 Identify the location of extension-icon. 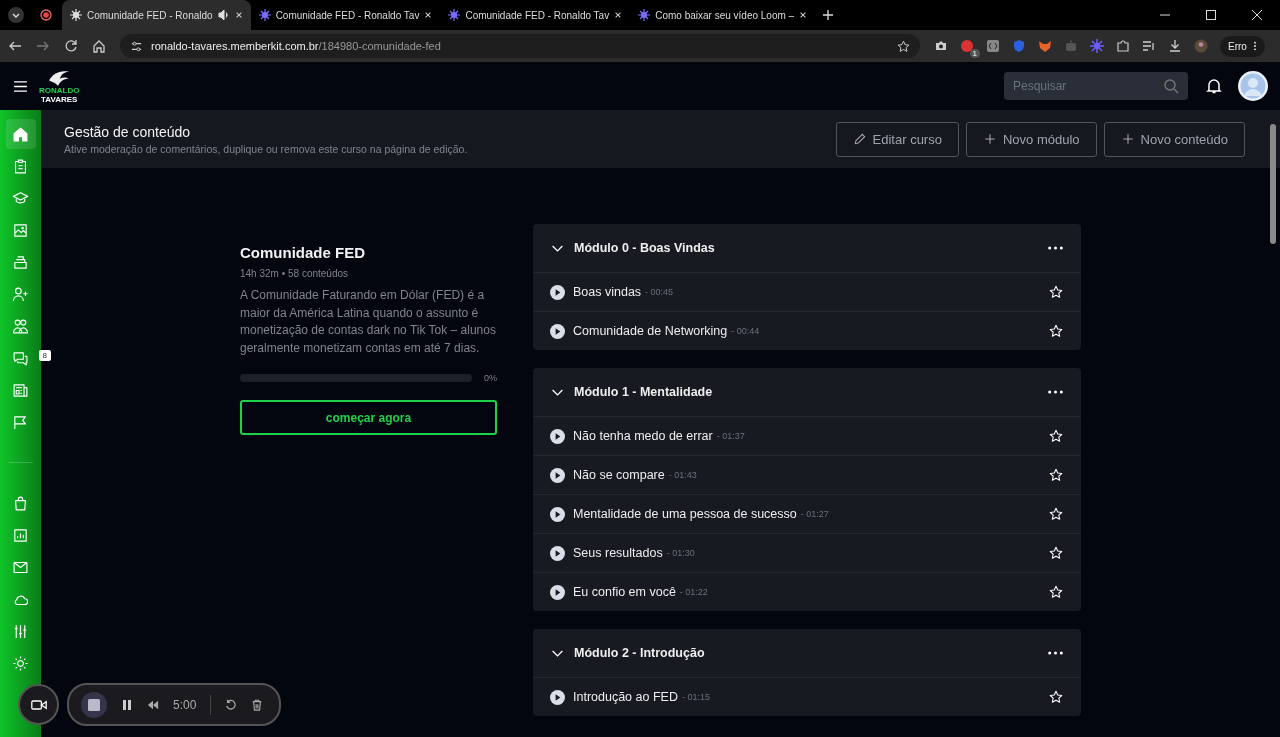
(967, 46).